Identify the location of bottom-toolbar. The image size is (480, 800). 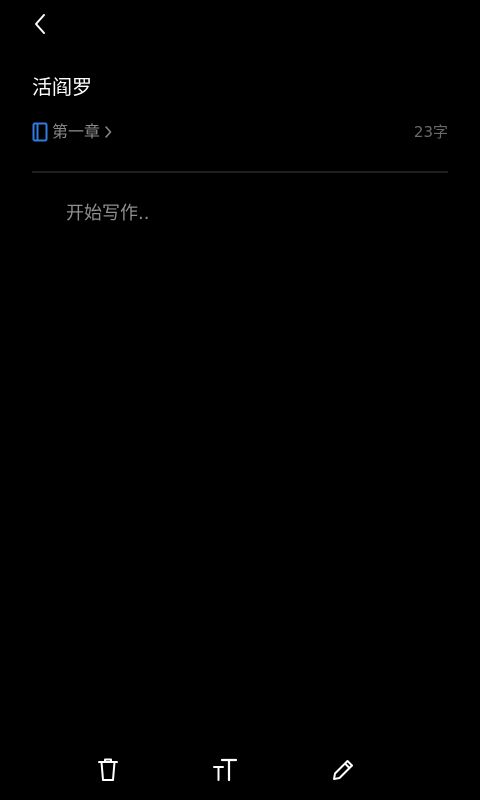
(240, 772).